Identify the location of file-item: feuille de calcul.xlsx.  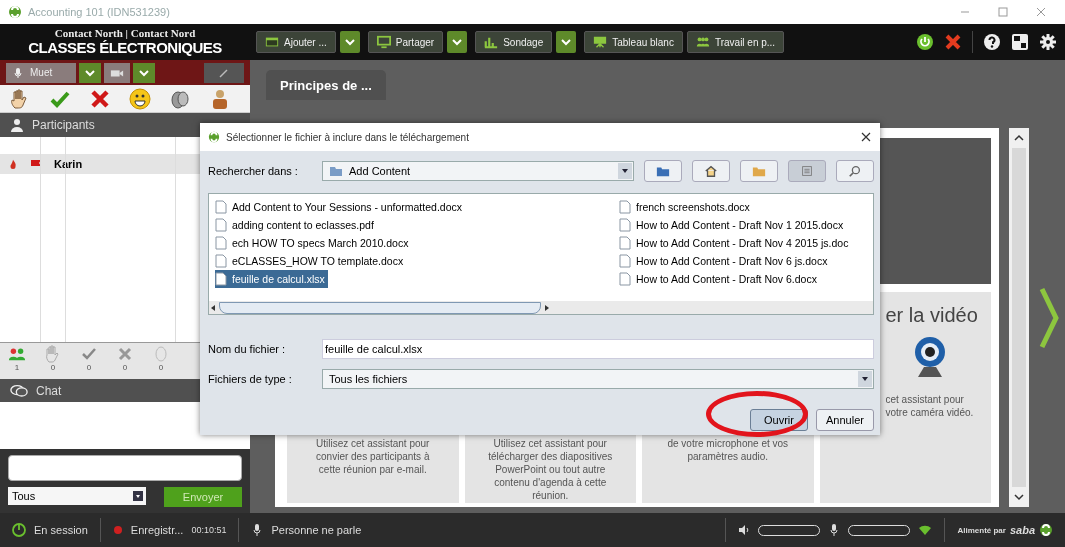
(271, 279).